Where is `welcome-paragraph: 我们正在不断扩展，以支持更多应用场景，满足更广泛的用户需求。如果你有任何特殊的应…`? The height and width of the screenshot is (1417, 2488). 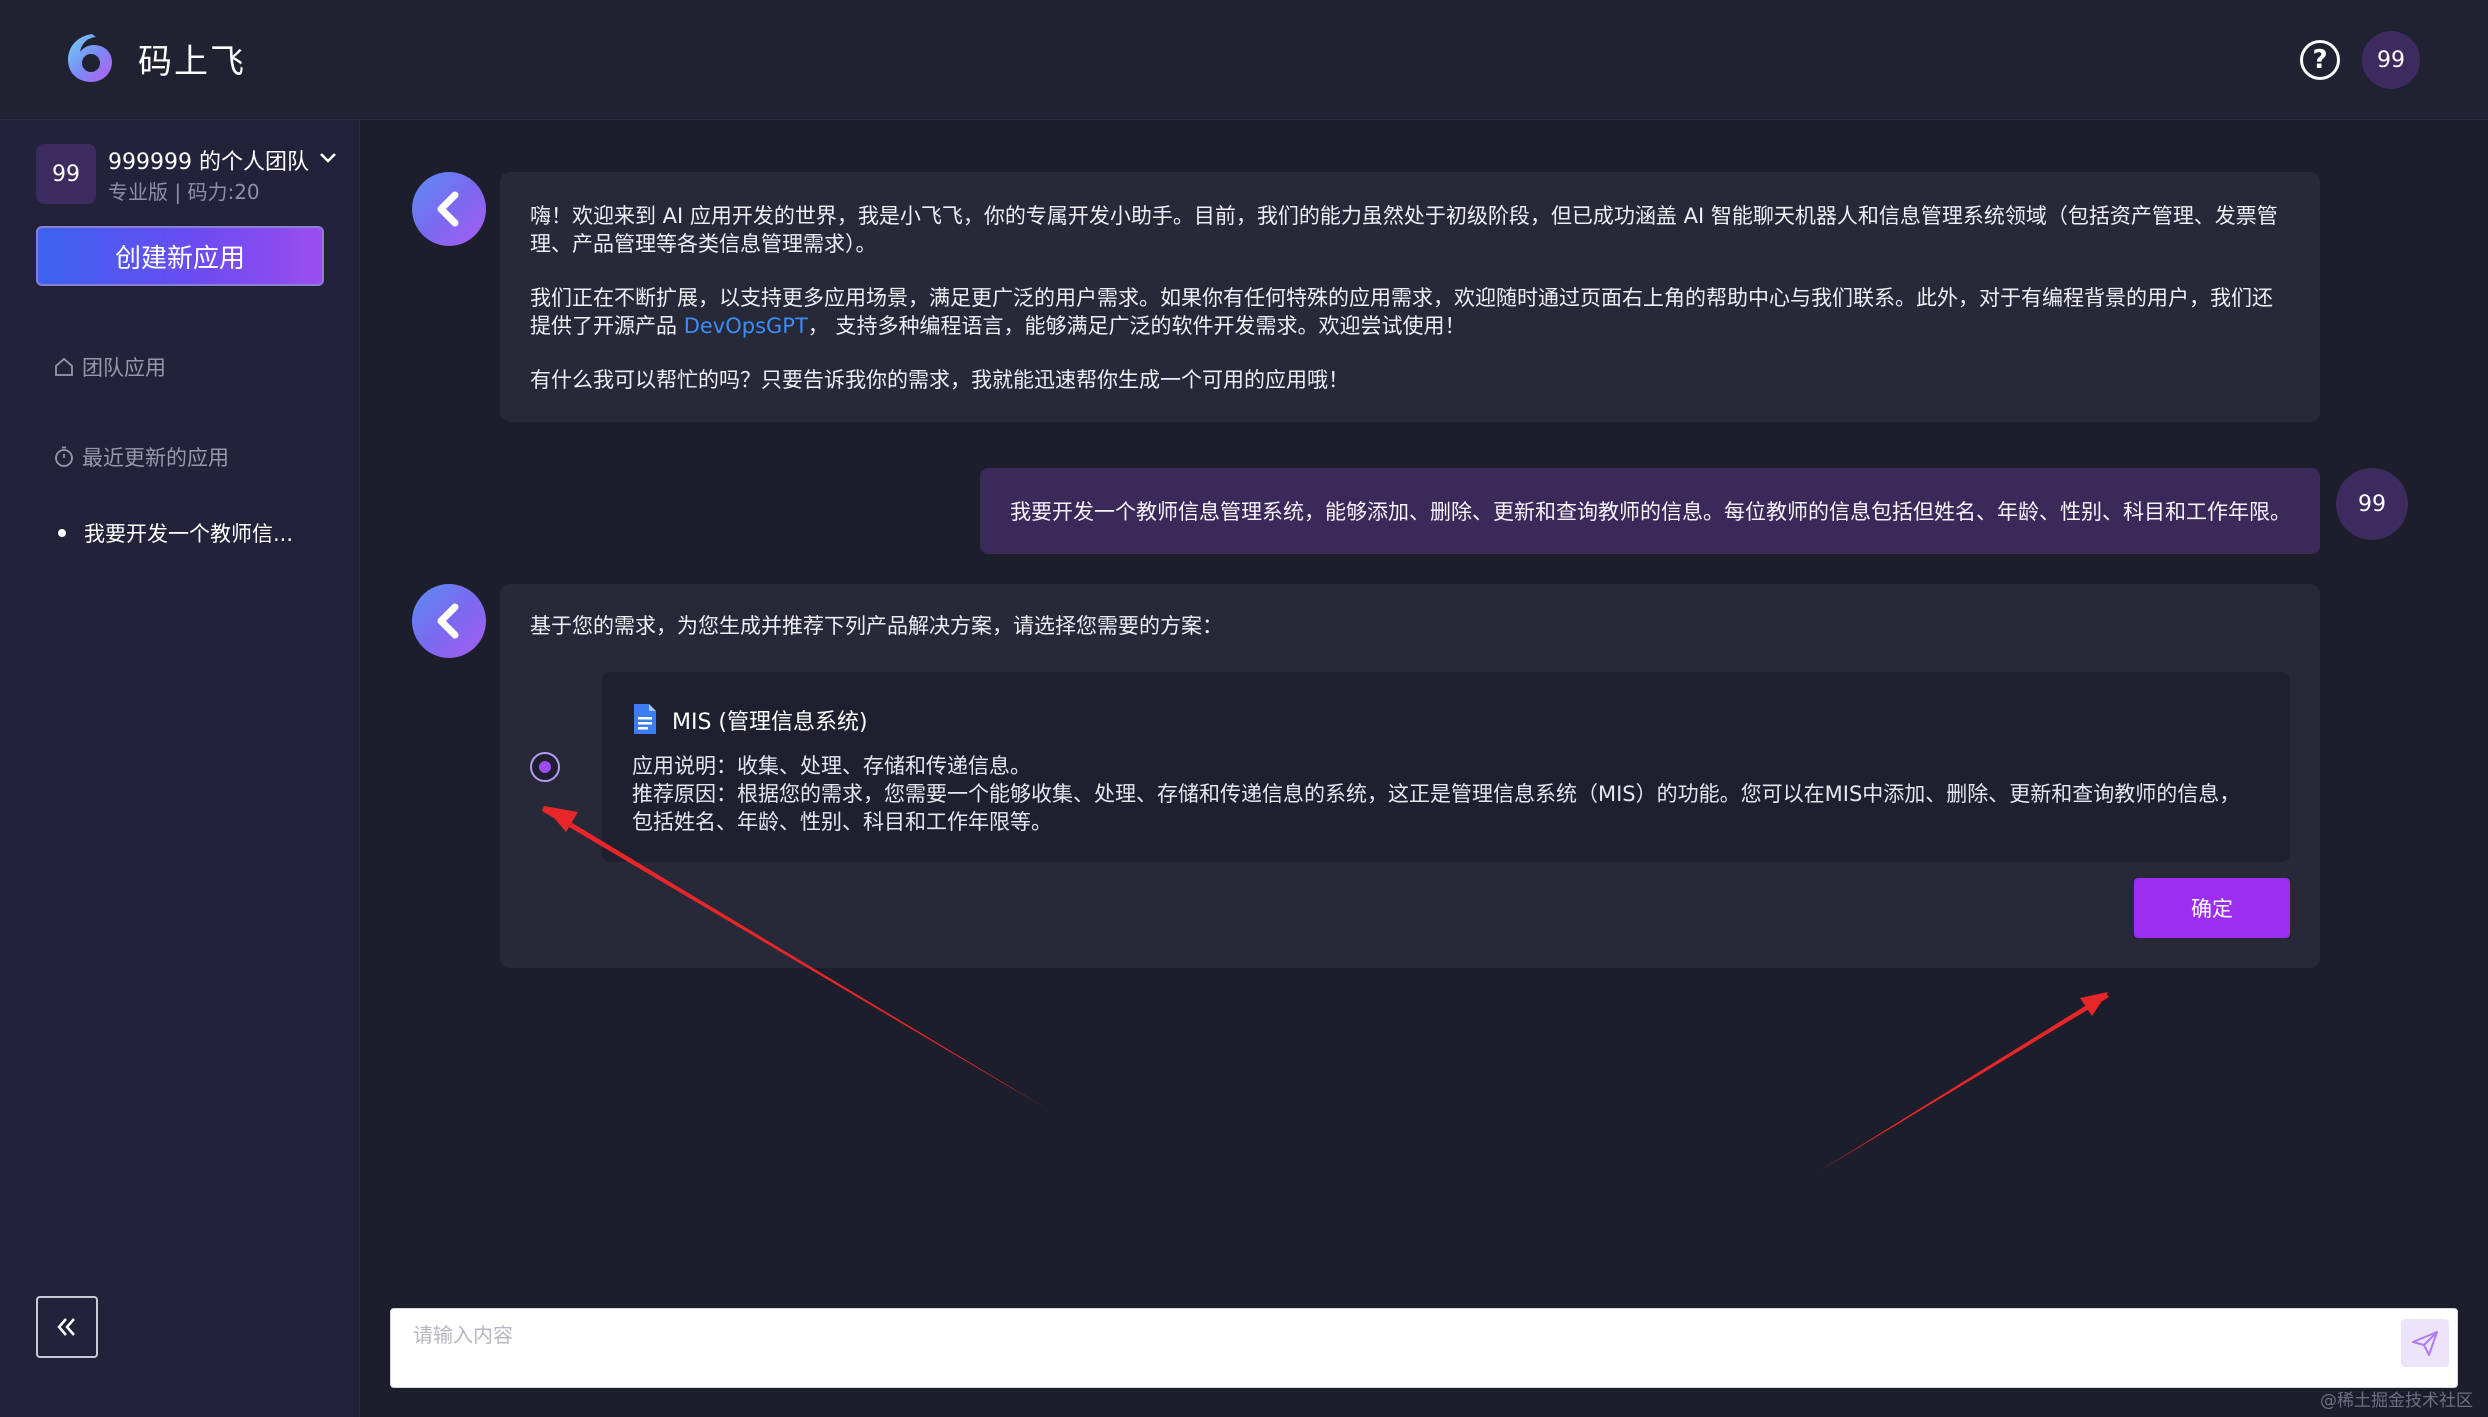 welcome-paragraph: 我们正在不断扩展，以支持更多应用场景，满足更广泛的用户需求。如果你有任何特殊的应… is located at coordinates (1410, 312).